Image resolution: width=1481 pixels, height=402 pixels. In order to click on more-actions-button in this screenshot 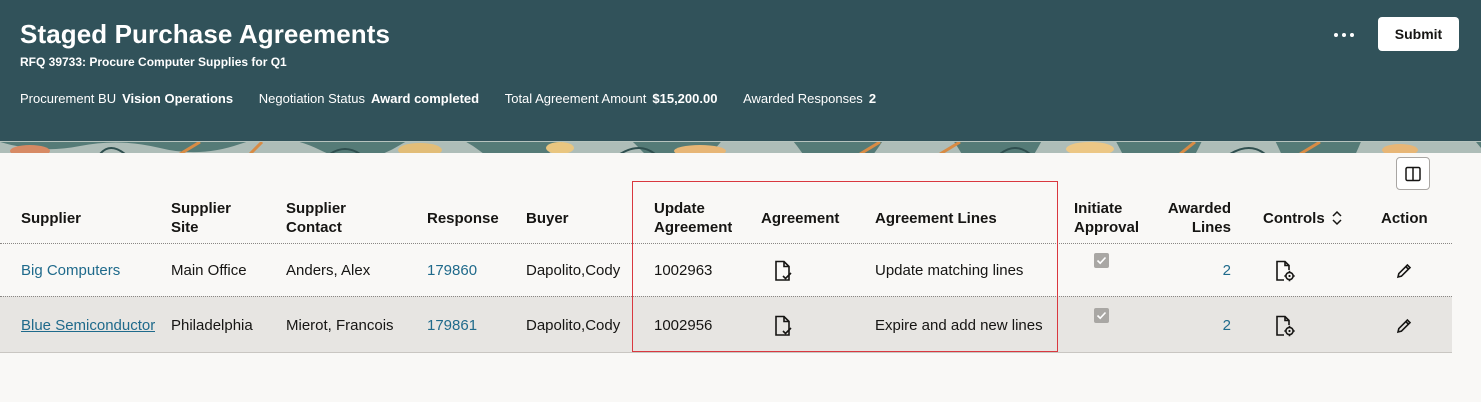, I will do `click(1344, 35)`.